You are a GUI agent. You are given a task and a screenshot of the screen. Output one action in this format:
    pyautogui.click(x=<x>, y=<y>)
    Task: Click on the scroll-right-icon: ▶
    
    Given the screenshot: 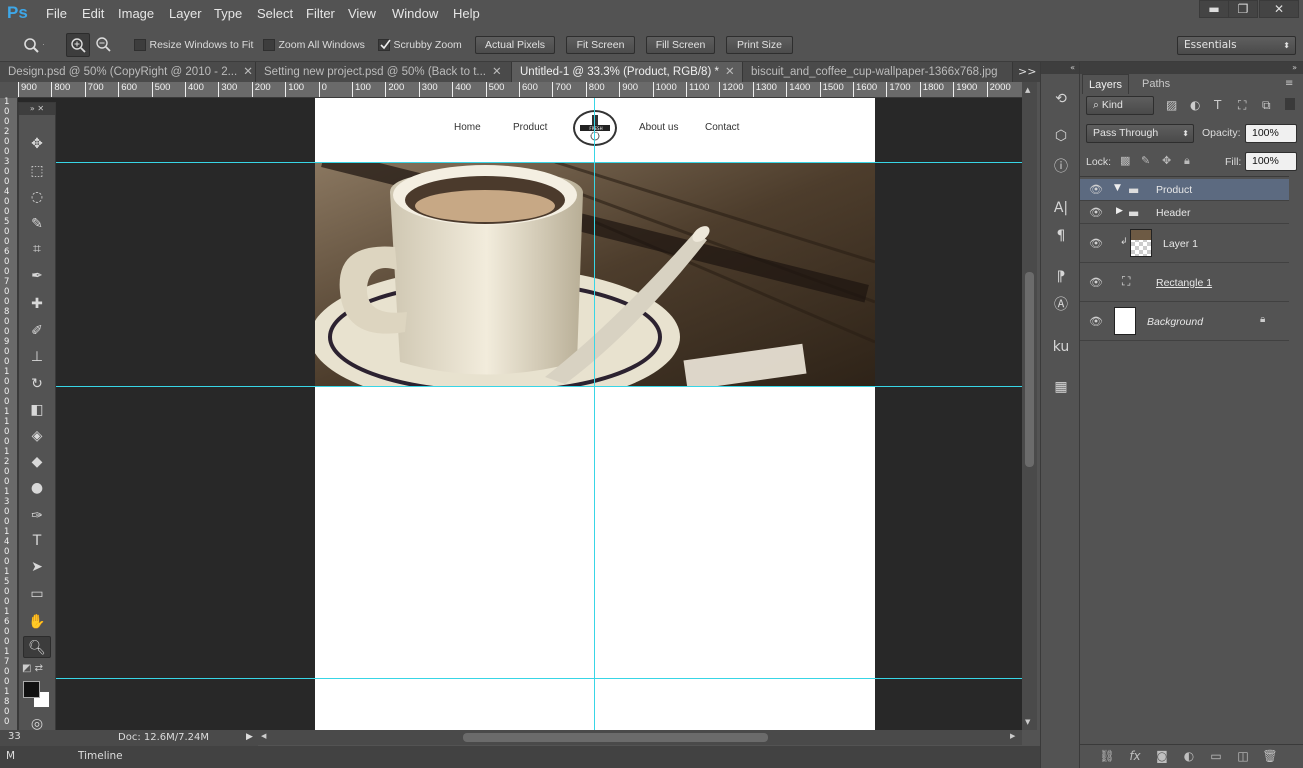 What is the action you would take?
    pyautogui.click(x=1012, y=736)
    